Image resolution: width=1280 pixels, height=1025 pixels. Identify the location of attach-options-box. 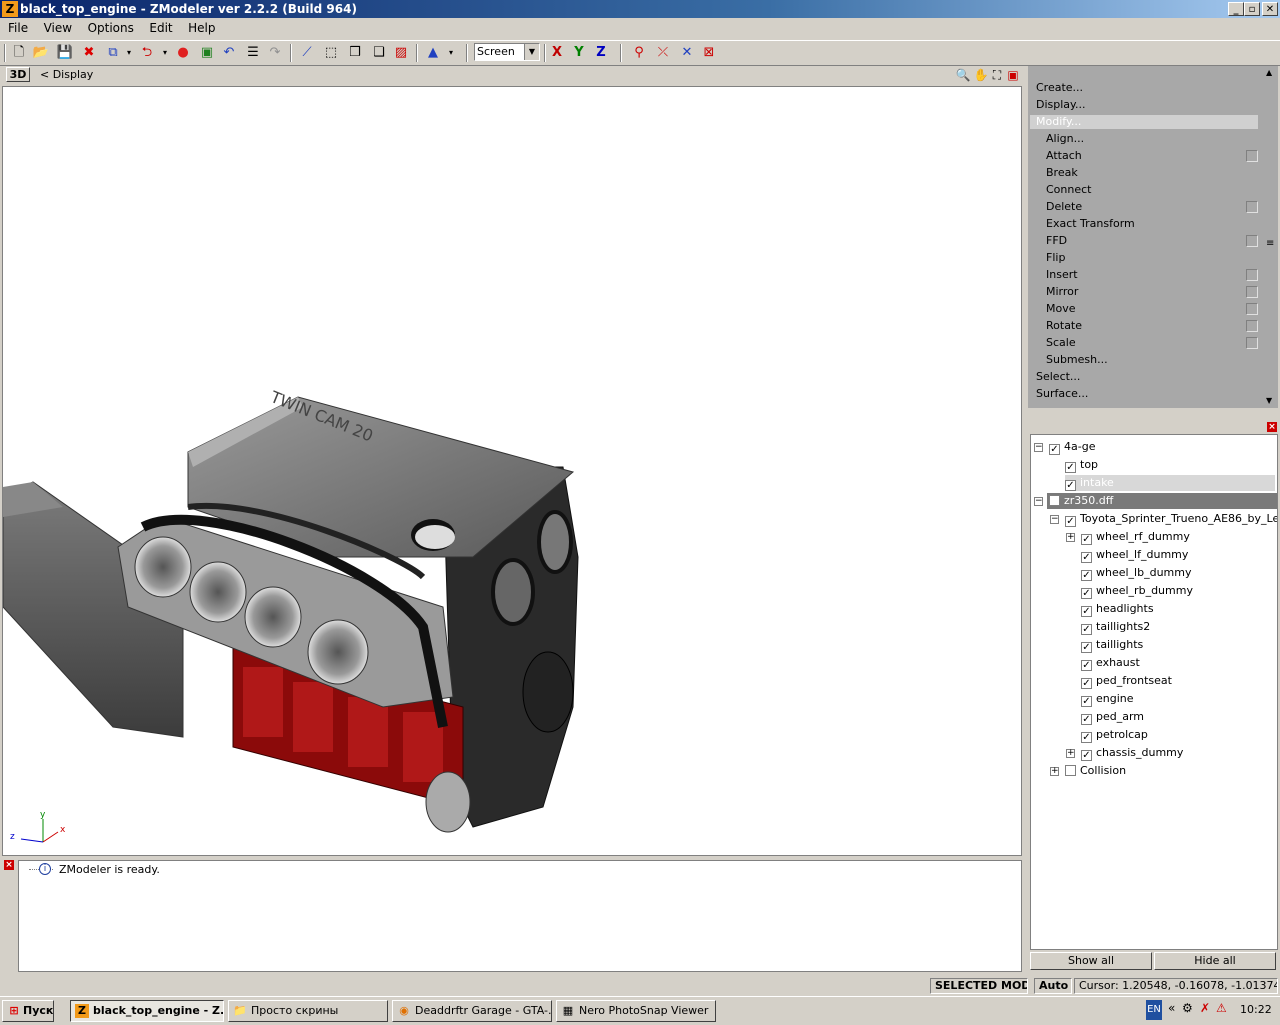
(1252, 156).